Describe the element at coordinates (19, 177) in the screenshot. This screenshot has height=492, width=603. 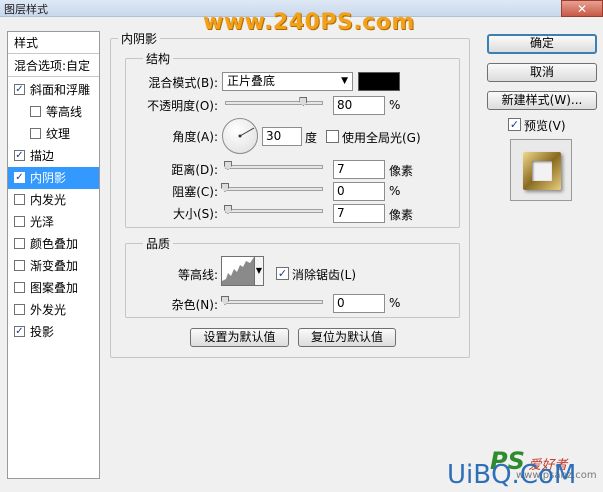
I see `inner-shadow-checkbox: ✓` at that location.